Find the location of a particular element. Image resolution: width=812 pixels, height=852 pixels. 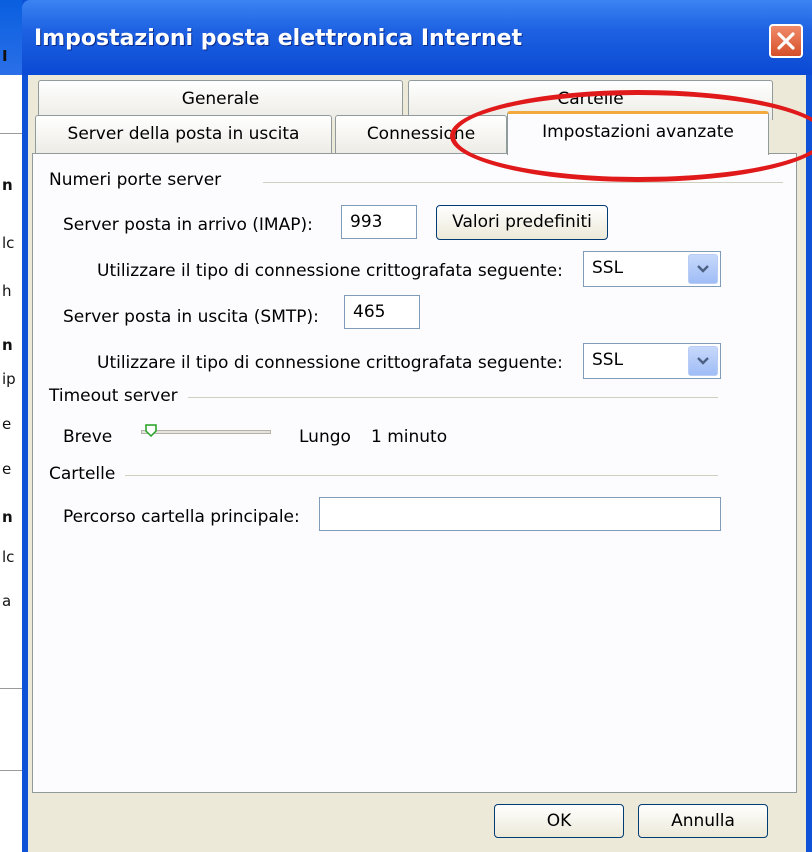

background-text: I is located at coordinates (5, 56).